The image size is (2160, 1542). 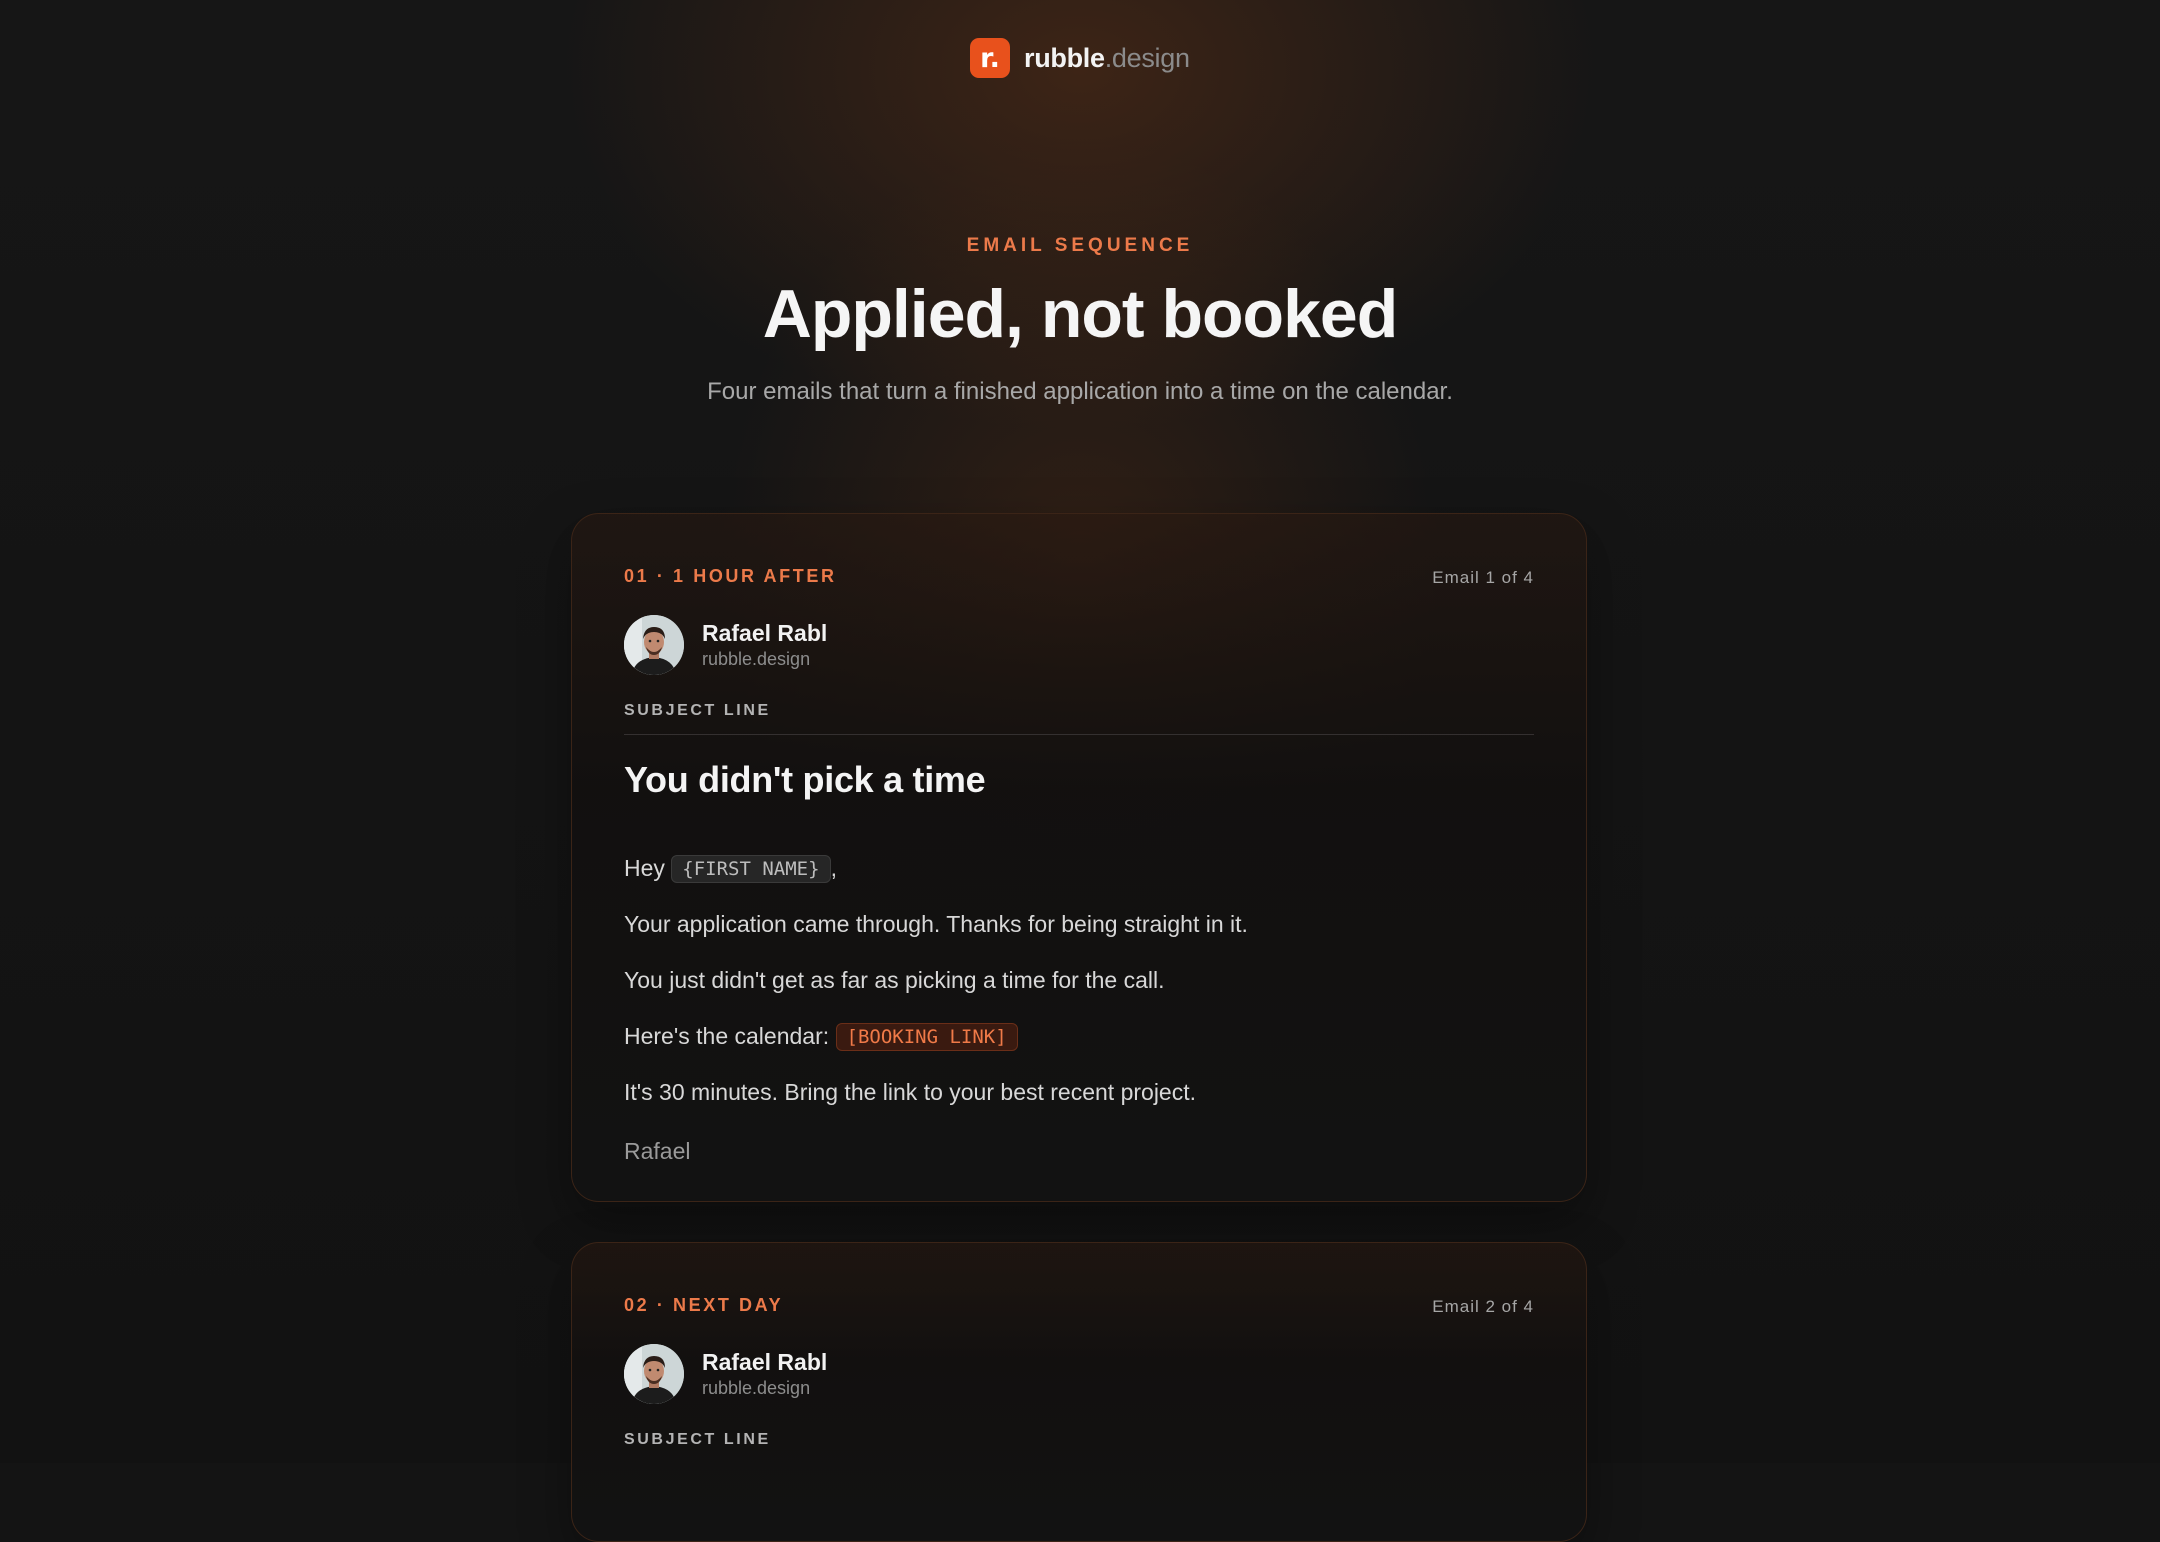 What do you see at coordinates (730, 576) in the screenshot?
I see `email-step-label: 01 · 1 HOUR AFTER` at bounding box center [730, 576].